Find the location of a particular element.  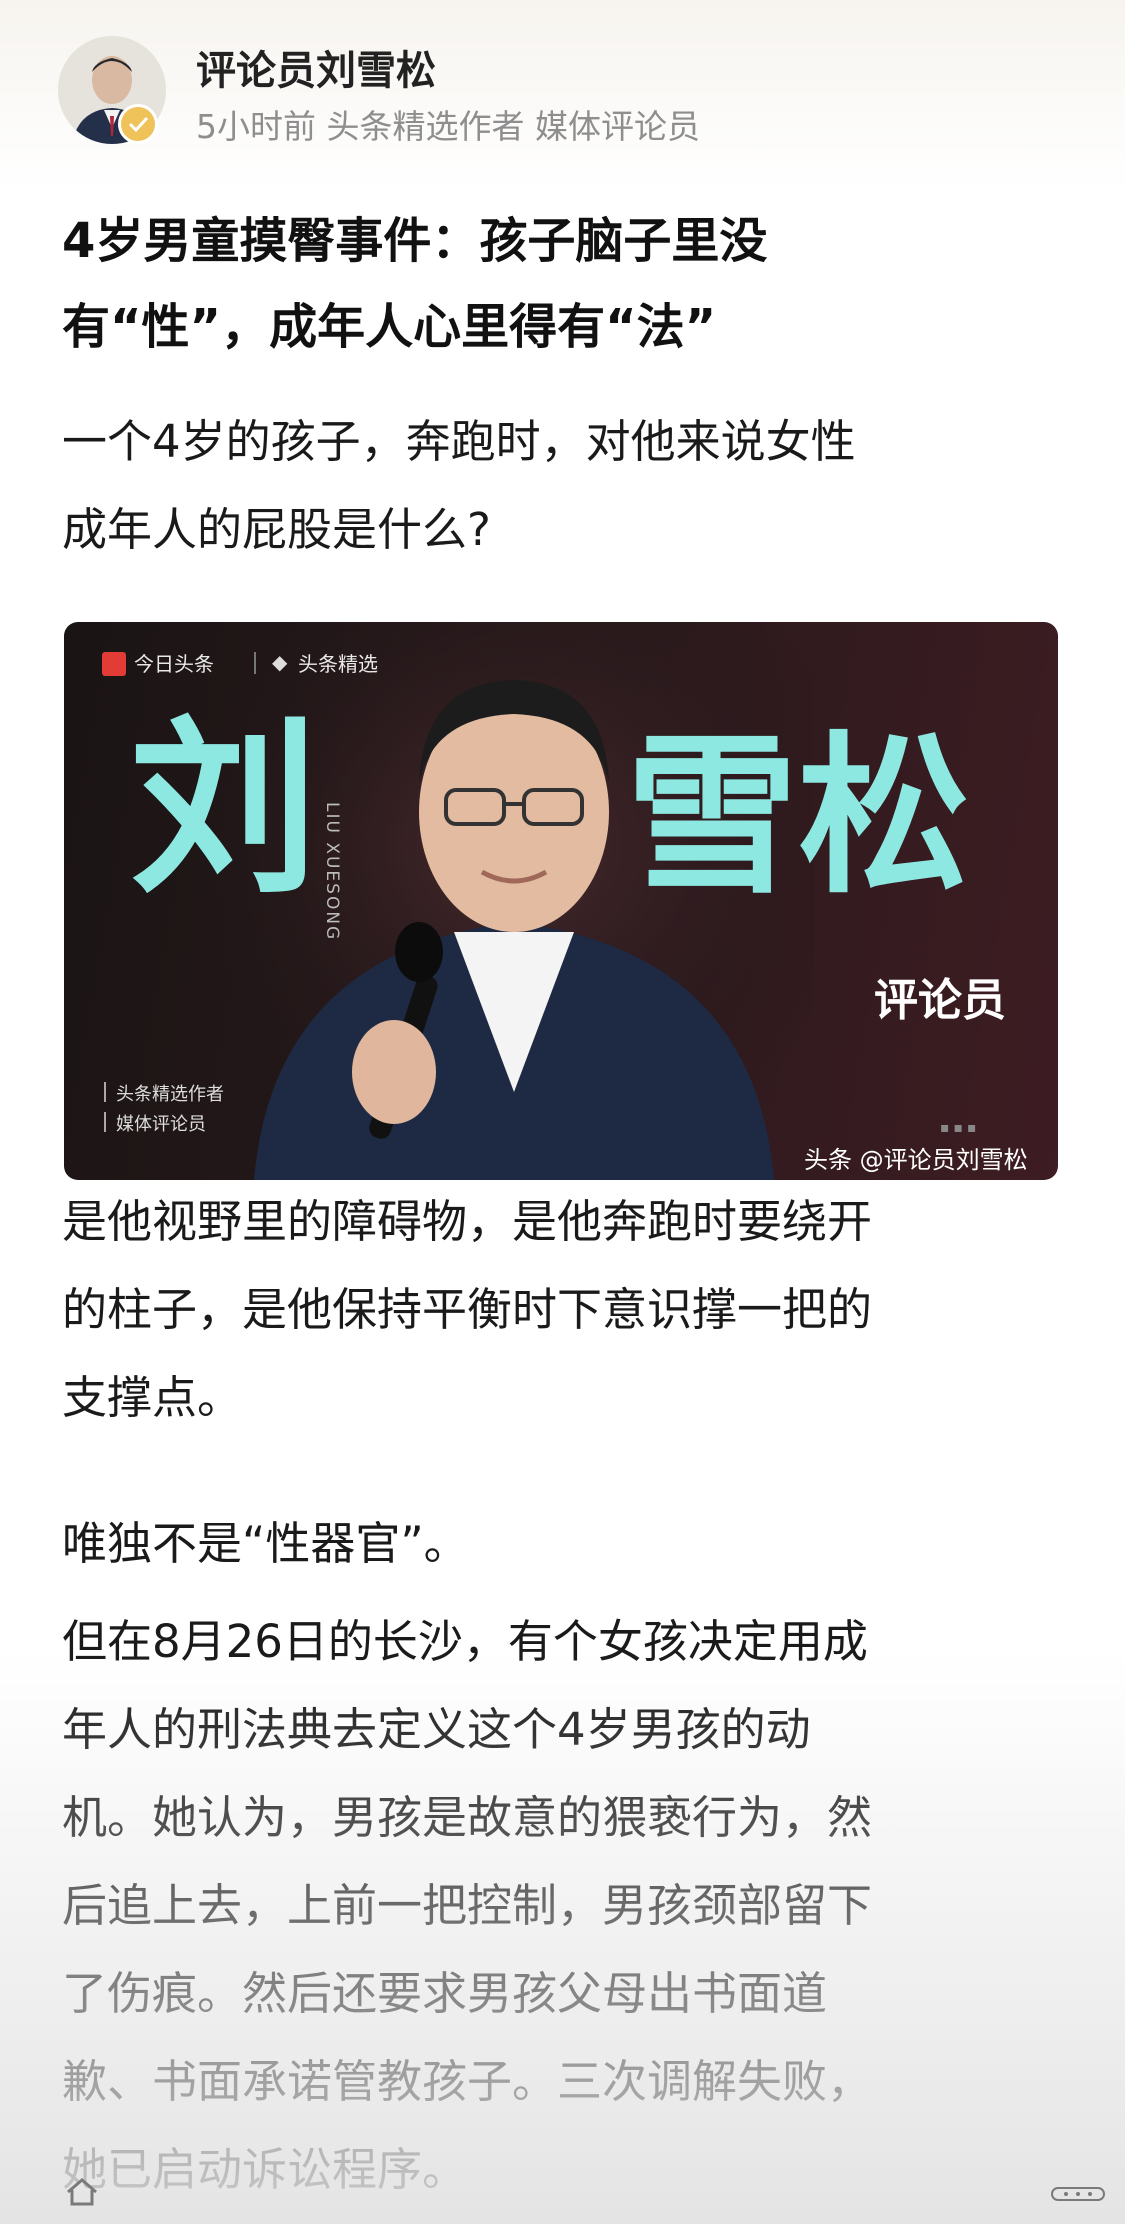

text-line: 歉、书面承诺管教孩子。三次调解失败， is located at coordinates (467, 2081).